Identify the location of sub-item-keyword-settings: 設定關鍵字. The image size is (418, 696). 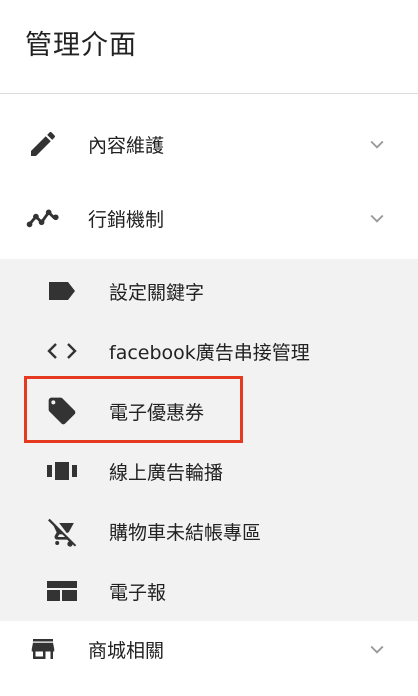
(209, 291).